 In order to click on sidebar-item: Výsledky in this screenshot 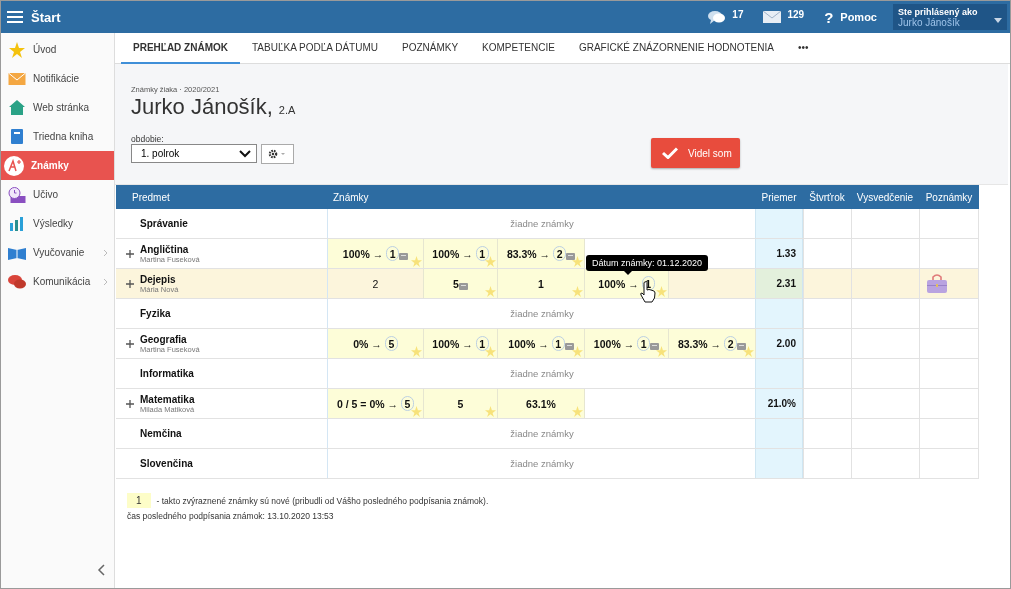, I will do `click(57, 223)`.